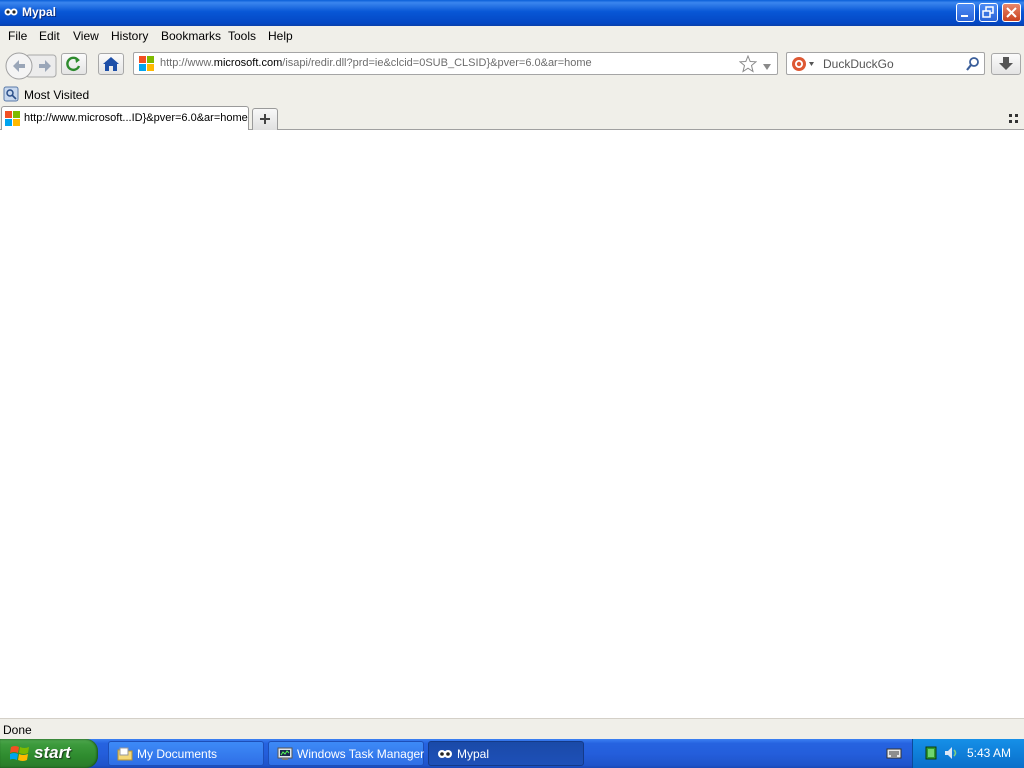 The height and width of the screenshot is (768, 1024). I want to click on restore-icon, so click(988, 12).